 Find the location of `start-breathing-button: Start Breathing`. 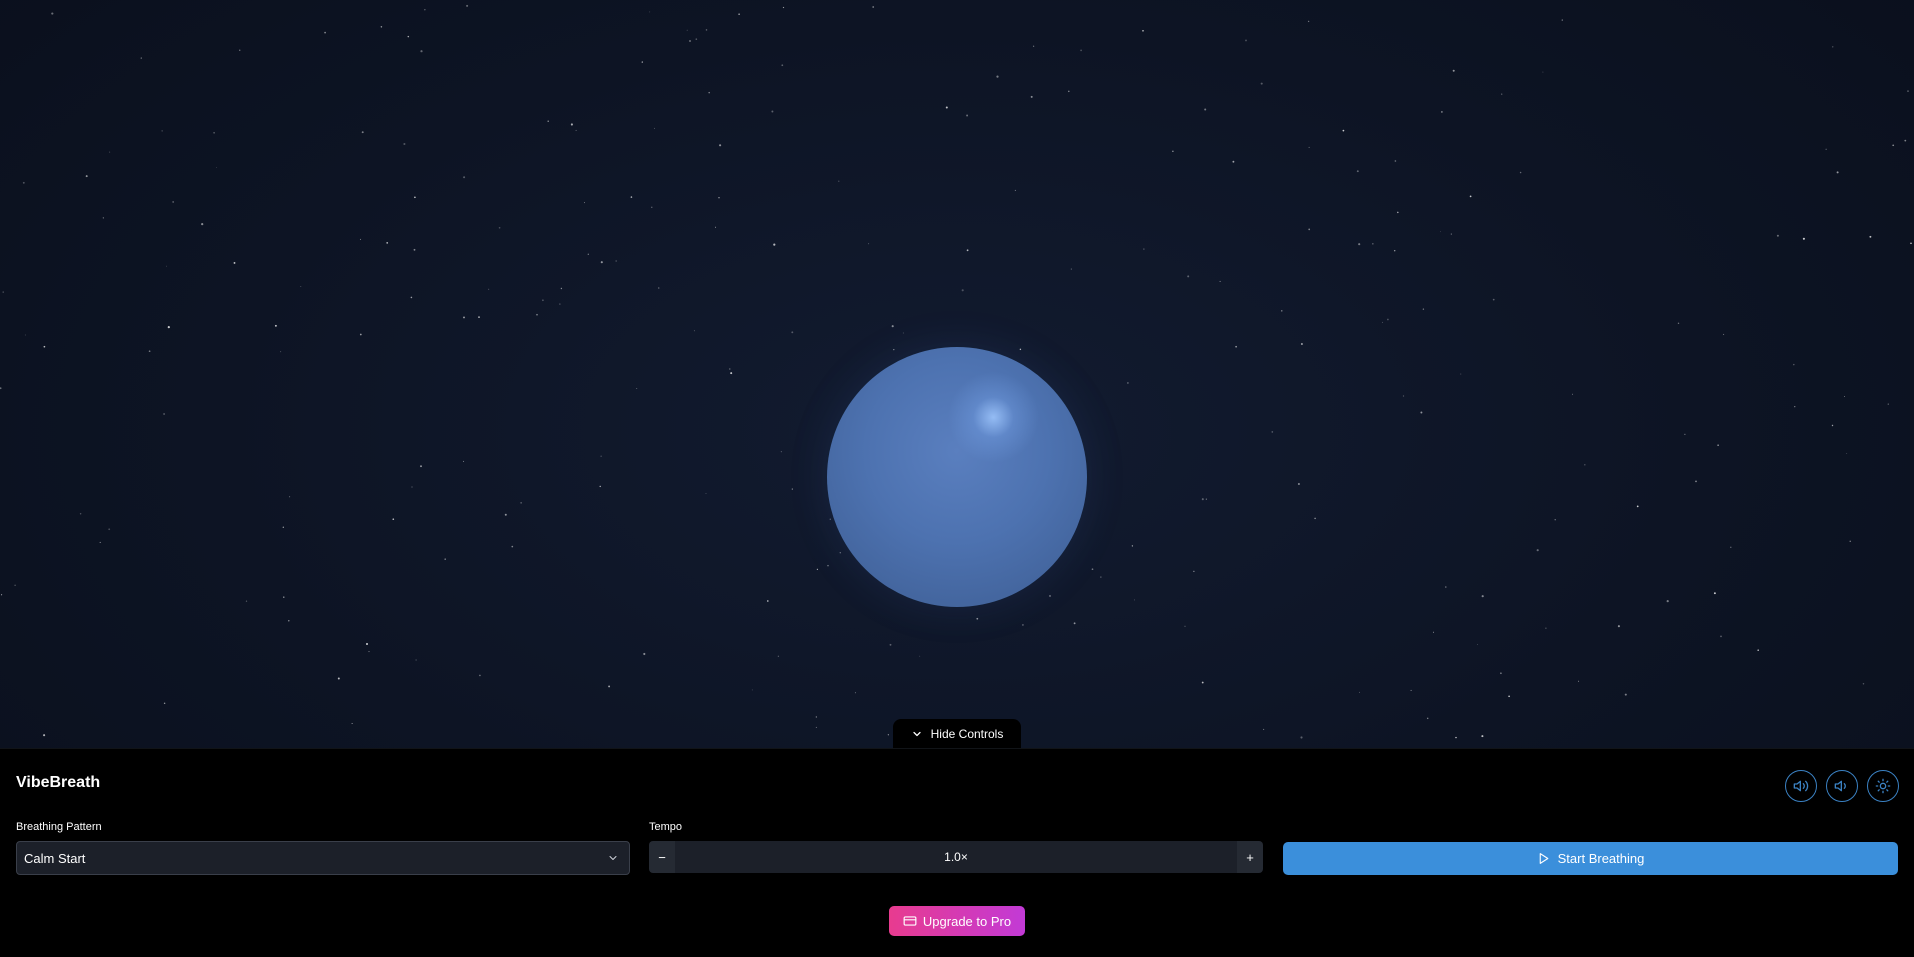

start-breathing-button: Start Breathing is located at coordinates (1590, 858).